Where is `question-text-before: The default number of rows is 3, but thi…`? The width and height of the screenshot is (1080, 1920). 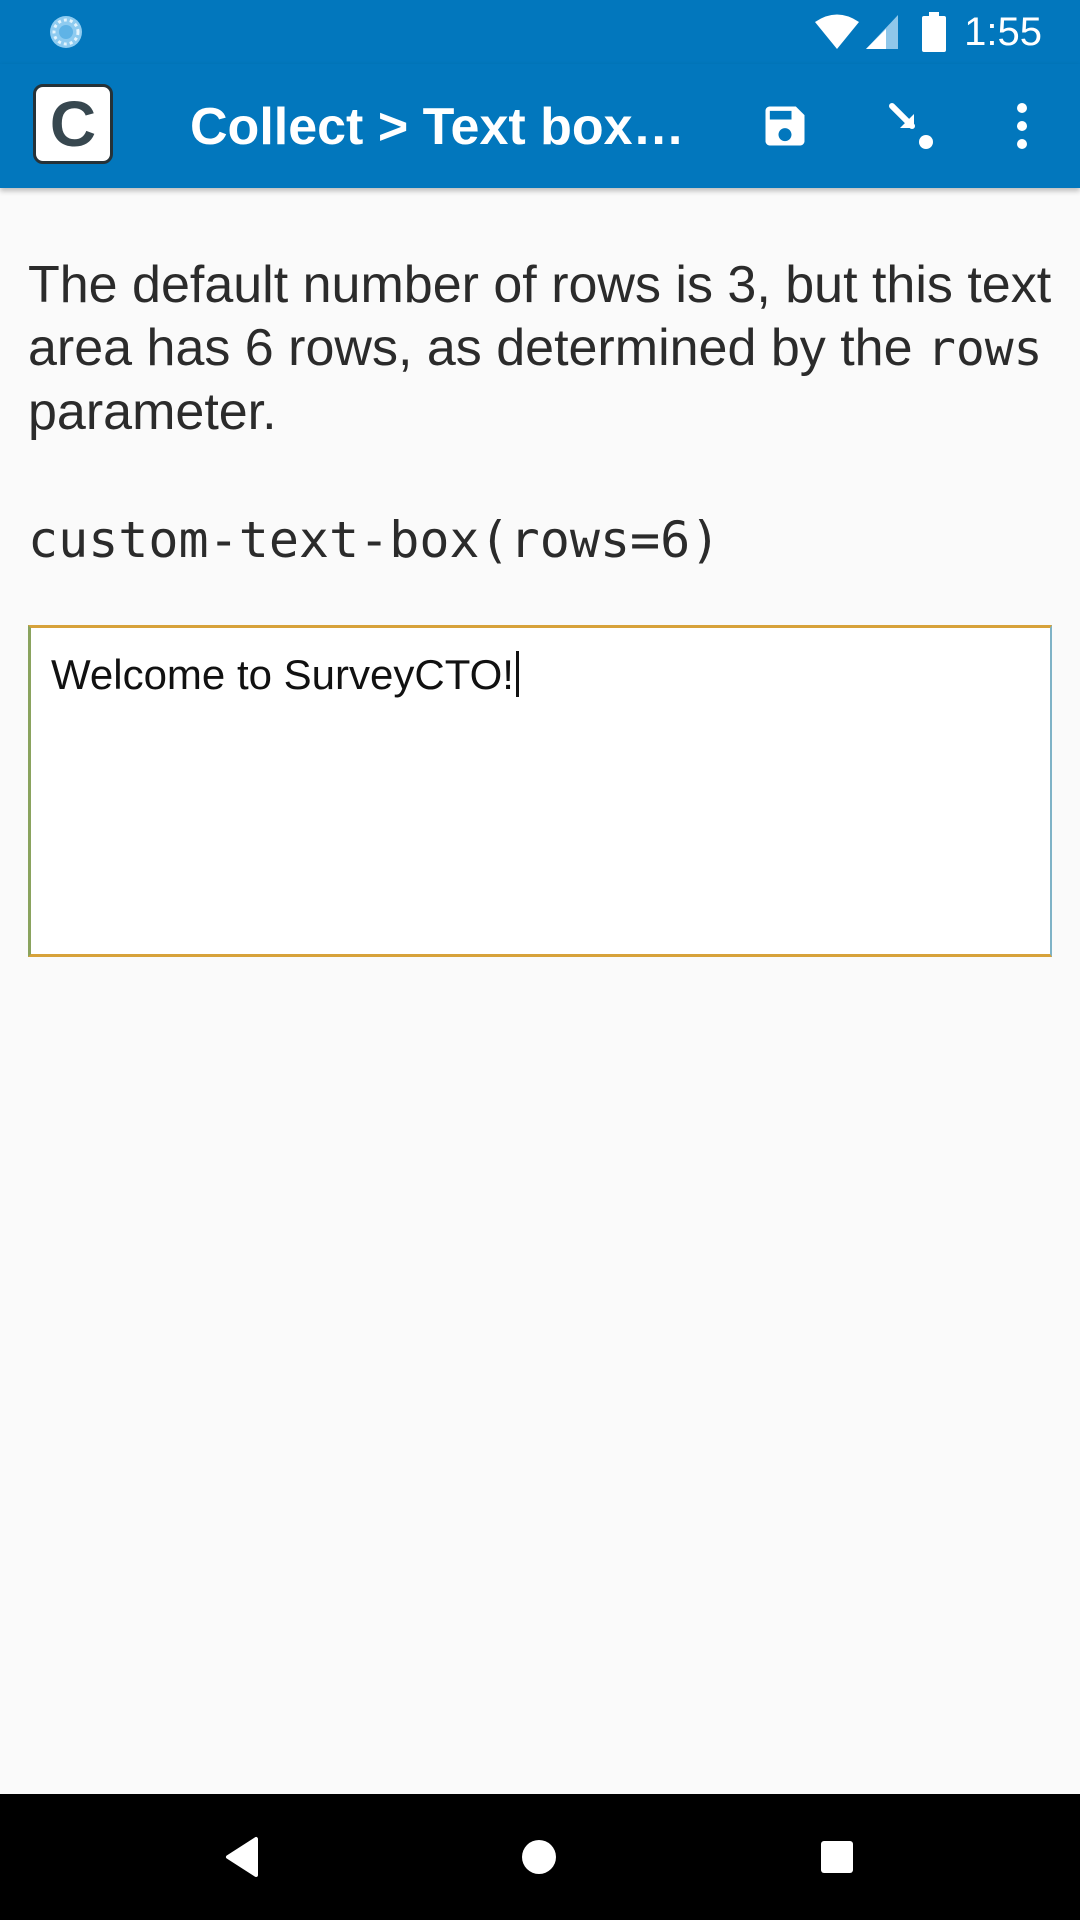
question-text-before: The default number of rows is 3, but thi… is located at coordinates (540, 316).